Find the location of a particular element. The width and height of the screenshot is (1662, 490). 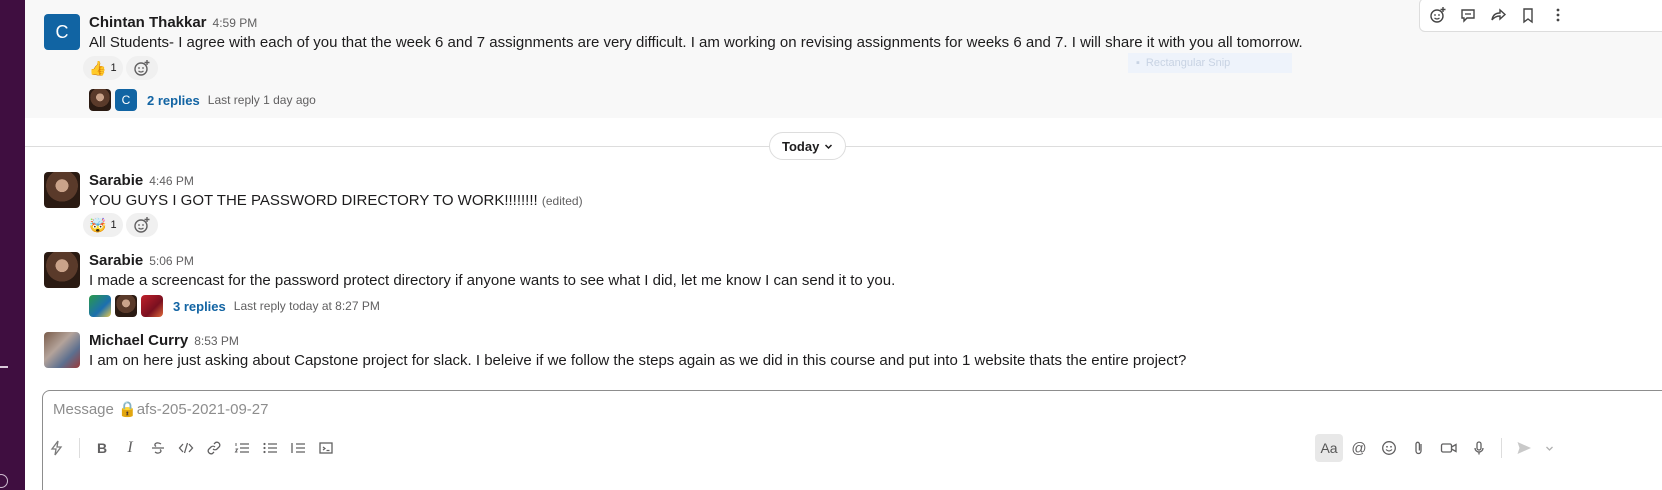

code-icon is located at coordinates (186, 448).